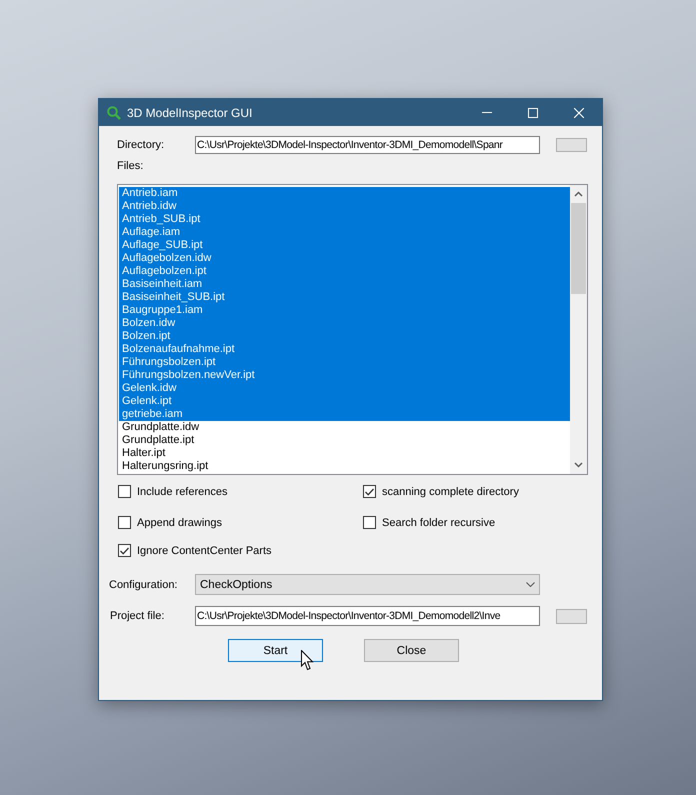  I want to click on file-list-item: Antrieb.iam, so click(344, 193).